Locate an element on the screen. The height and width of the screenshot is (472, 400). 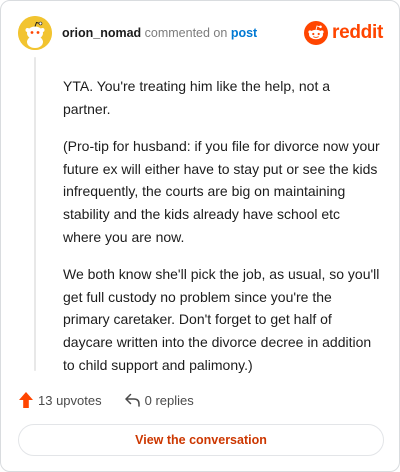
upvote-button: 13 upvotes is located at coordinates (60, 400).